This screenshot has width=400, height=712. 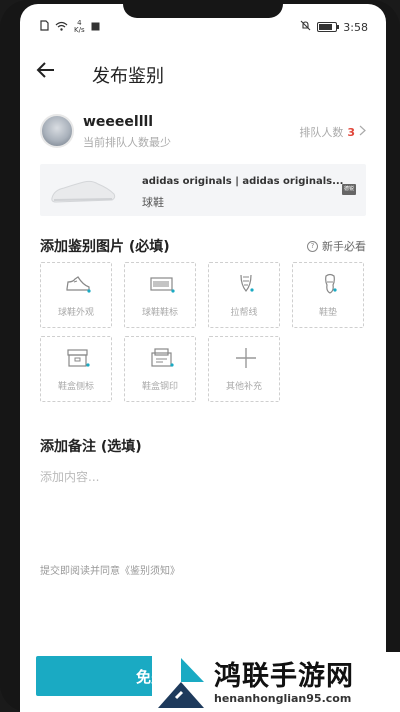 I want to click on queue-info: 排队人数 3, so click(x=332, y=132).